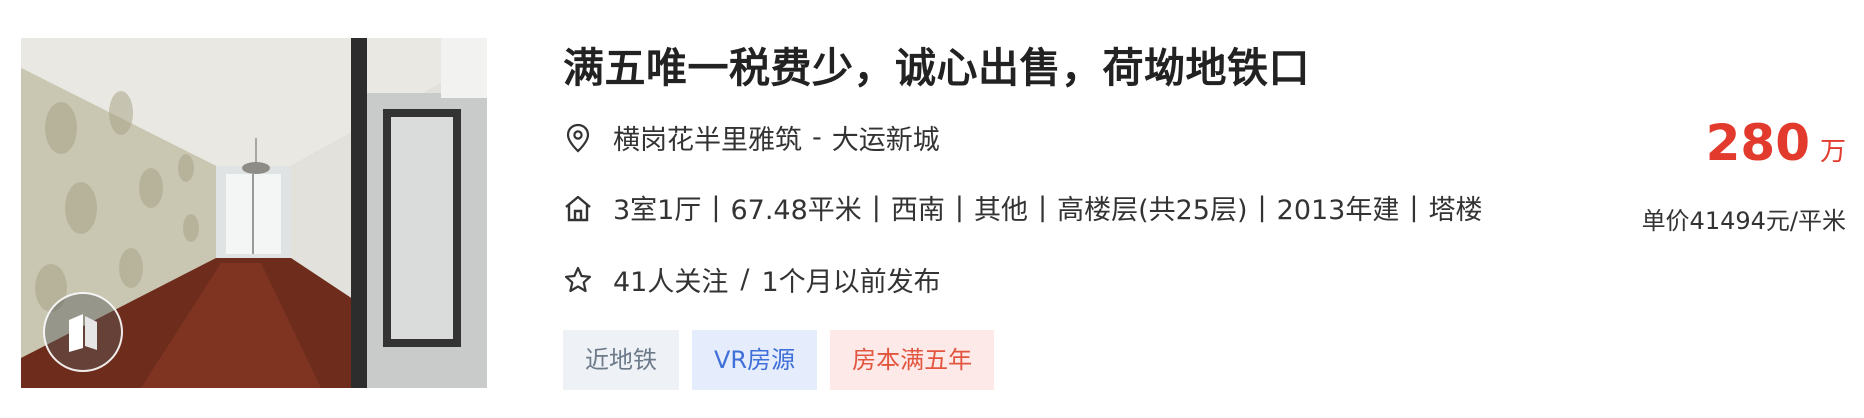  Describe the element at coordinates (1757, 143) in the screenshot. I see `total-price-value: 280` at that location.